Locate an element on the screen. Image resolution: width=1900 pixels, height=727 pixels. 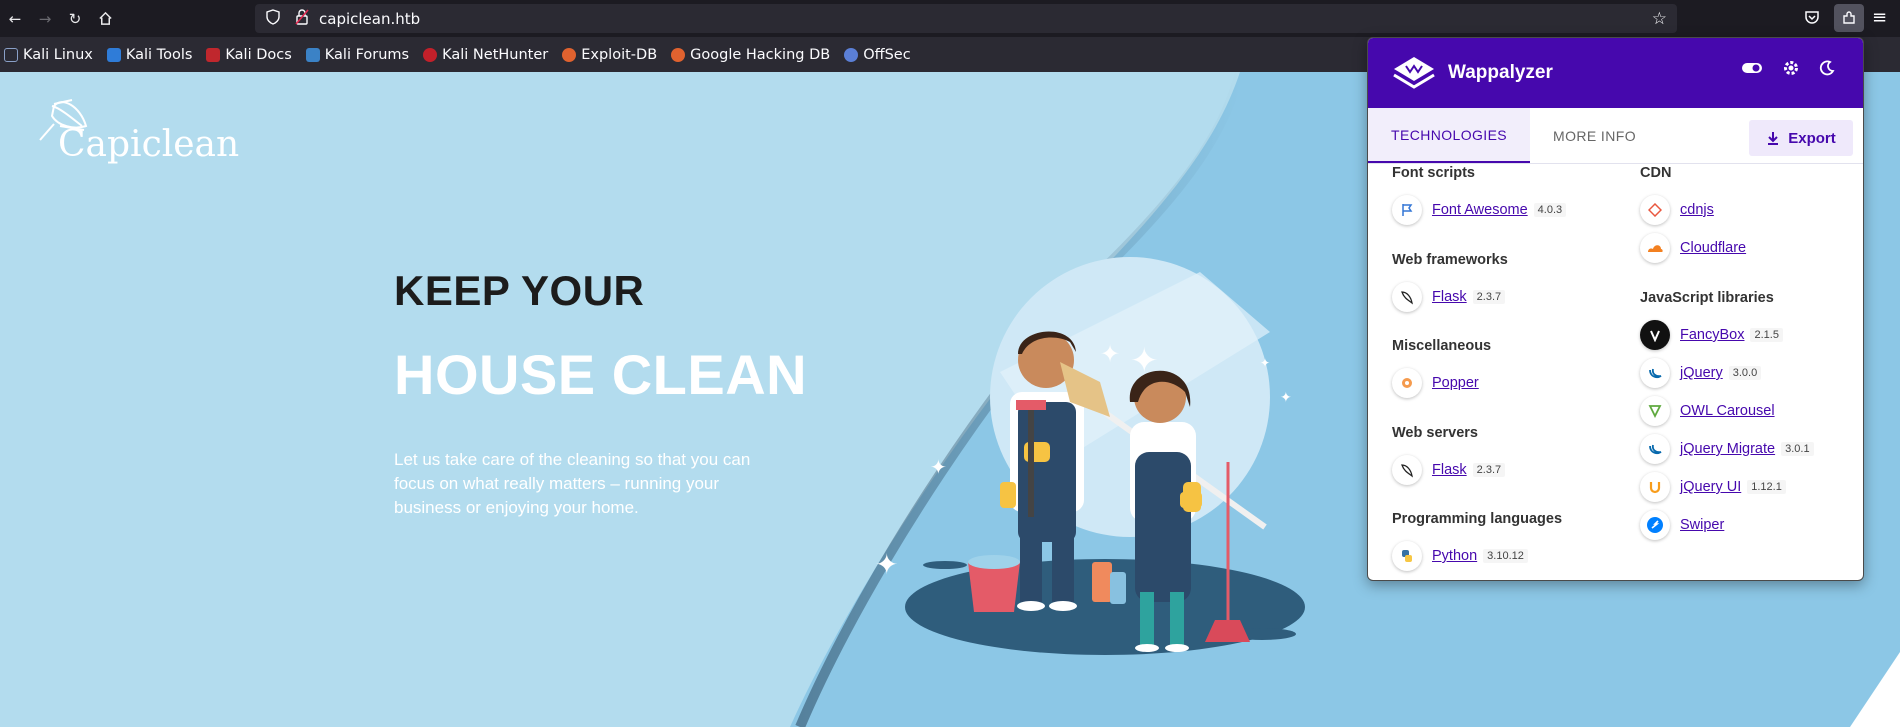
toggle-switch-icon is located at coordinates (1752, 70).